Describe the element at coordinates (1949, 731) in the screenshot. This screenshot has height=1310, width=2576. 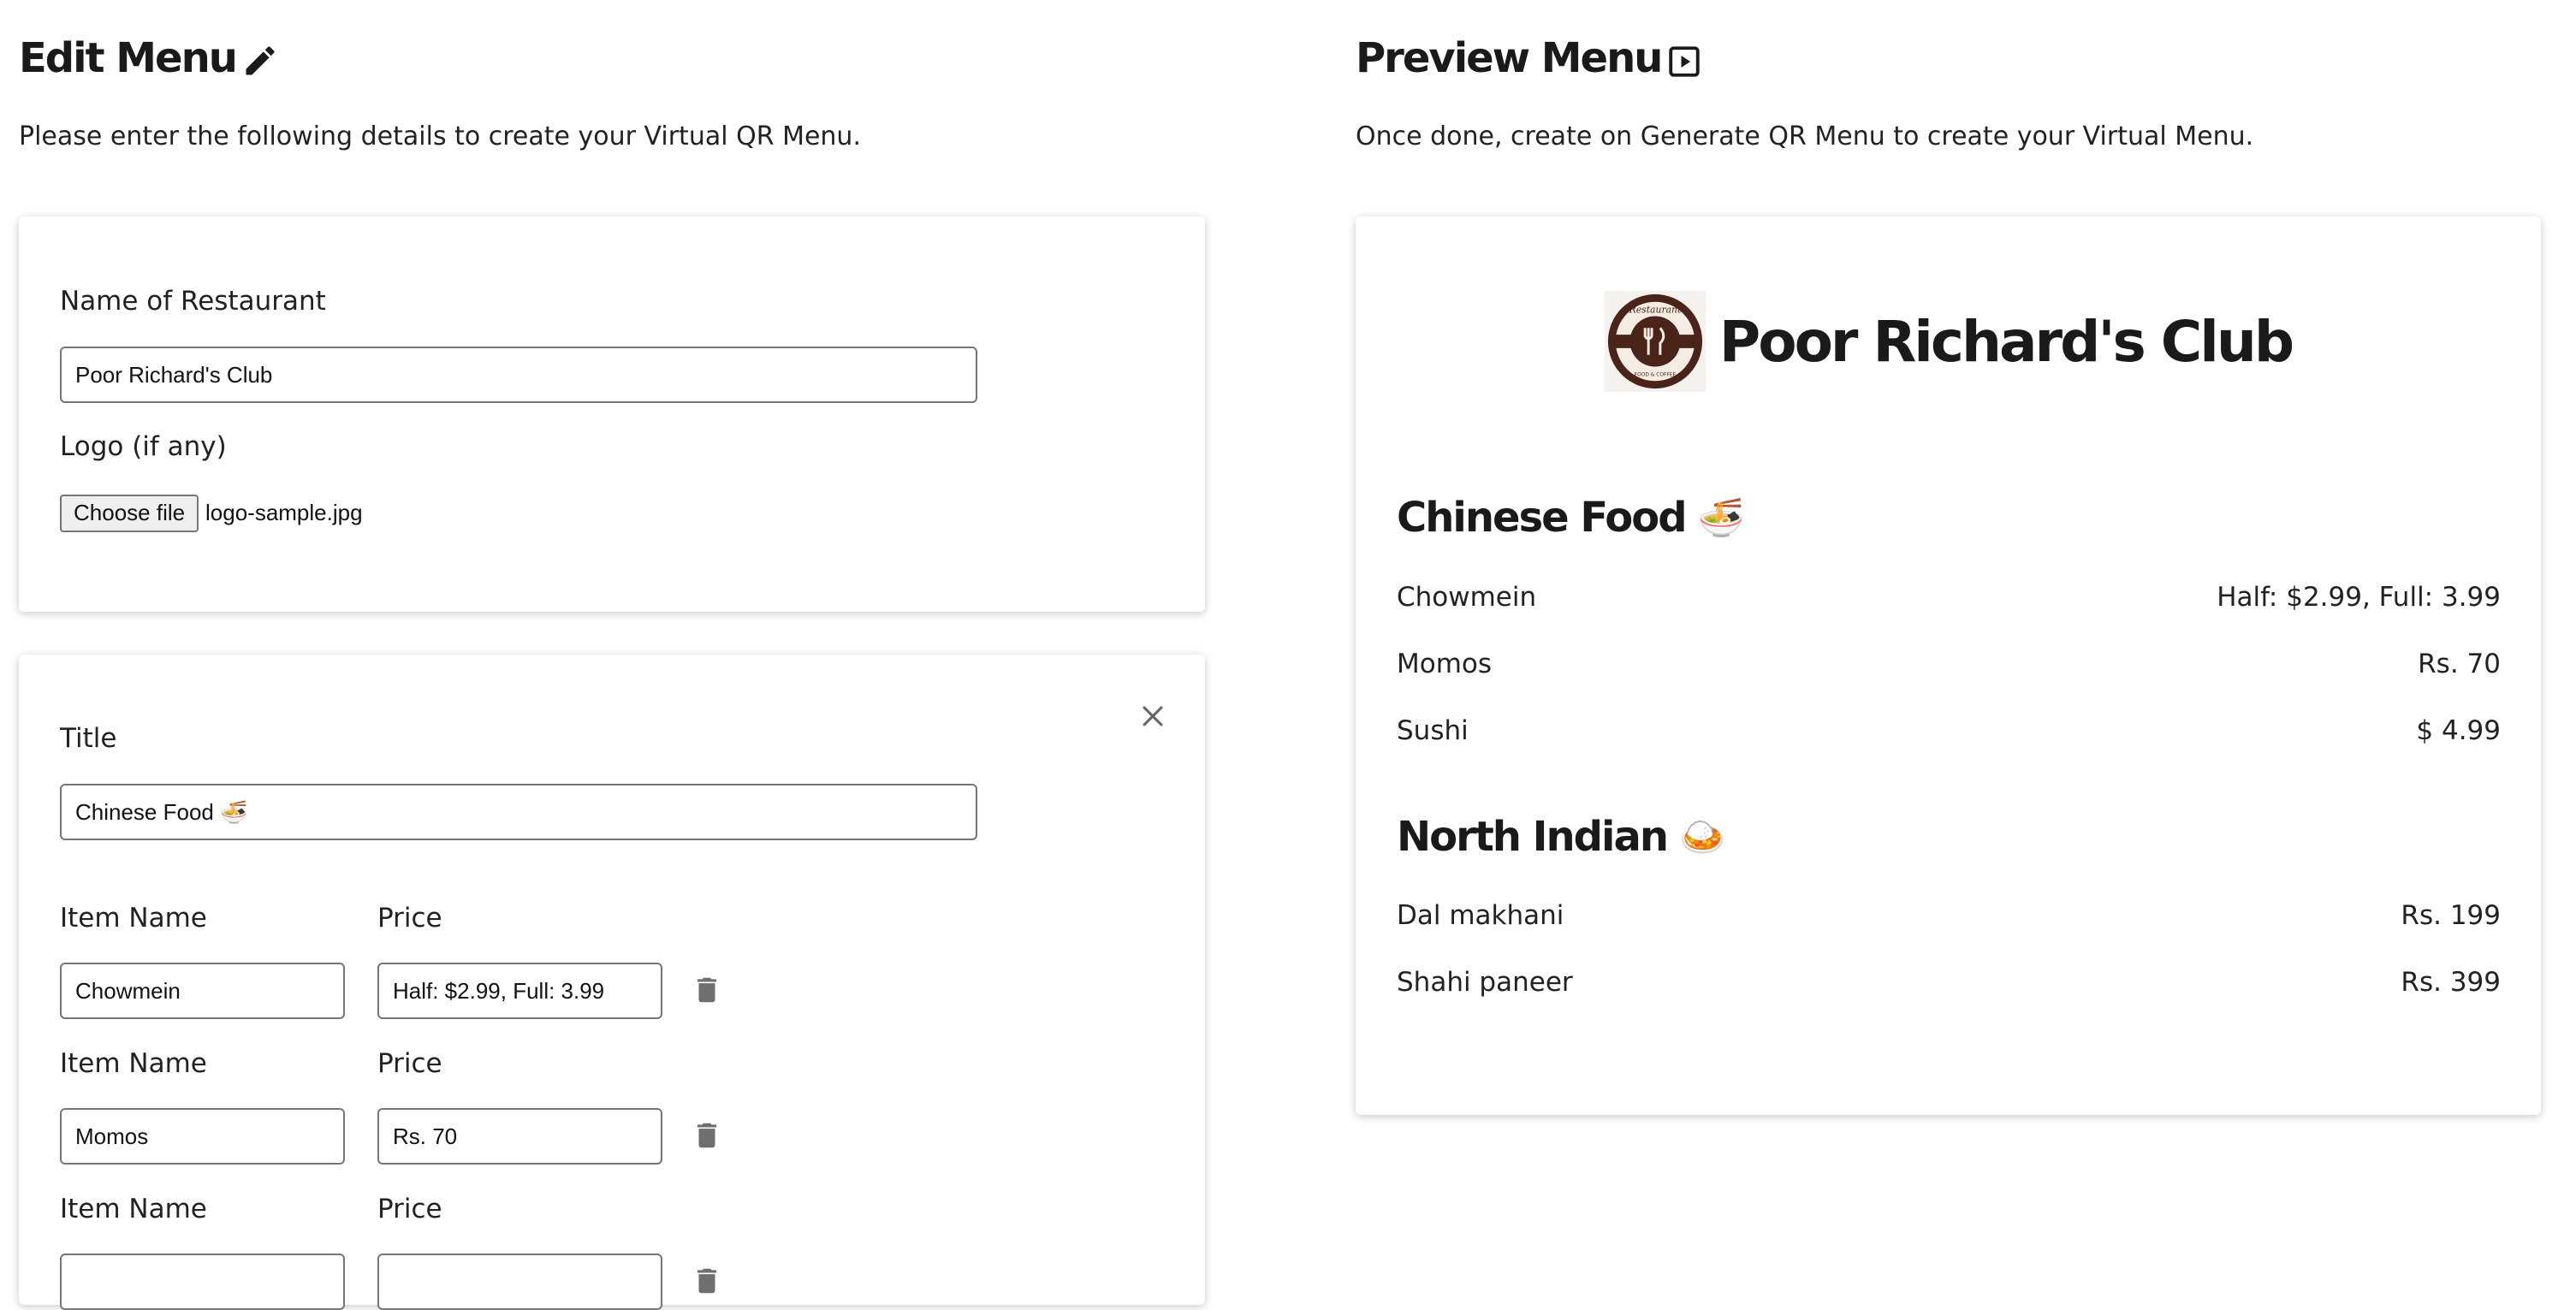
I see `preview-item-row: Sushi $ 4.99` at that location.